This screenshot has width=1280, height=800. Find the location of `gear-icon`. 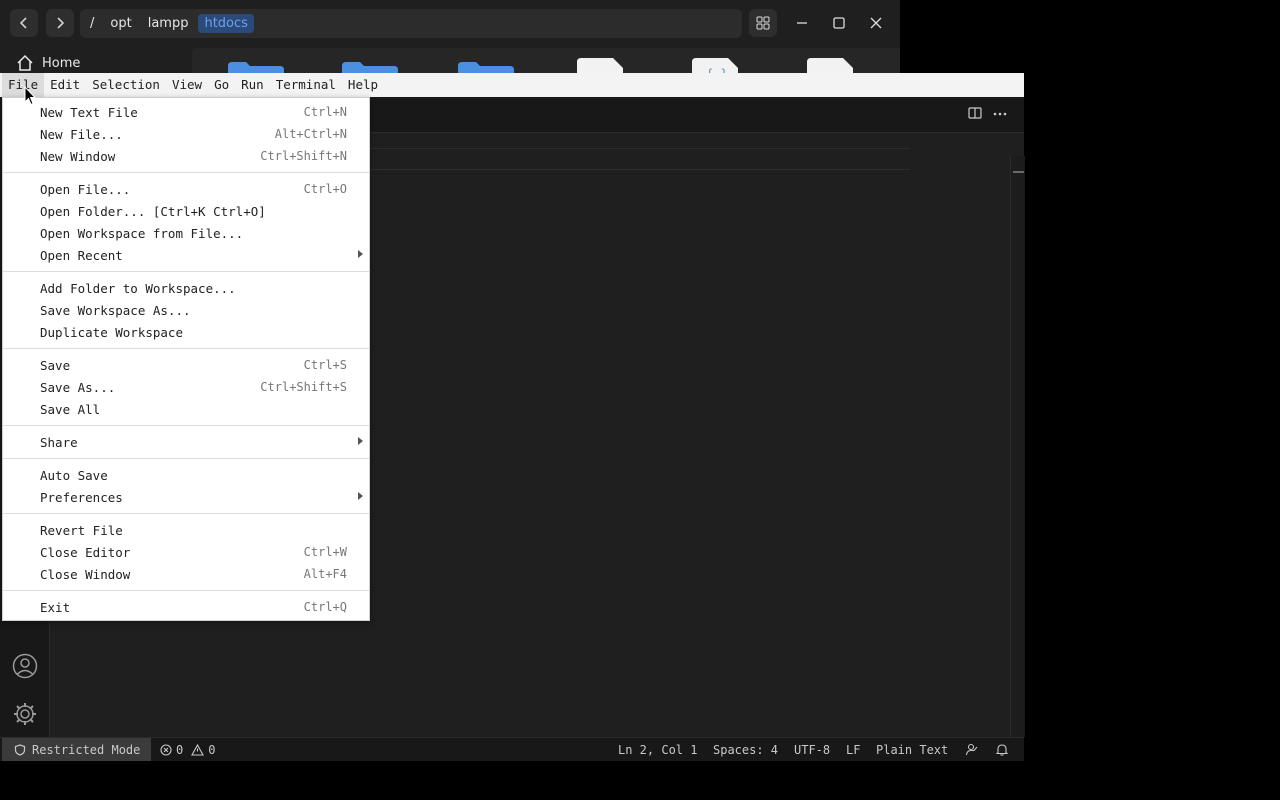

gear-icon is located at coordinates (25, 714).